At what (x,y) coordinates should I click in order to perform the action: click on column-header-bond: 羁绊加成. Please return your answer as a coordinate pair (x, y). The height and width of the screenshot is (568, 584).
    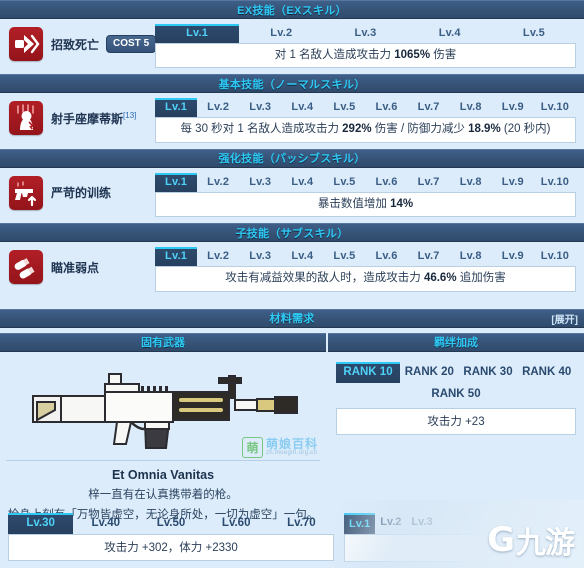
    Looking at the image, I should click on (456, 342).